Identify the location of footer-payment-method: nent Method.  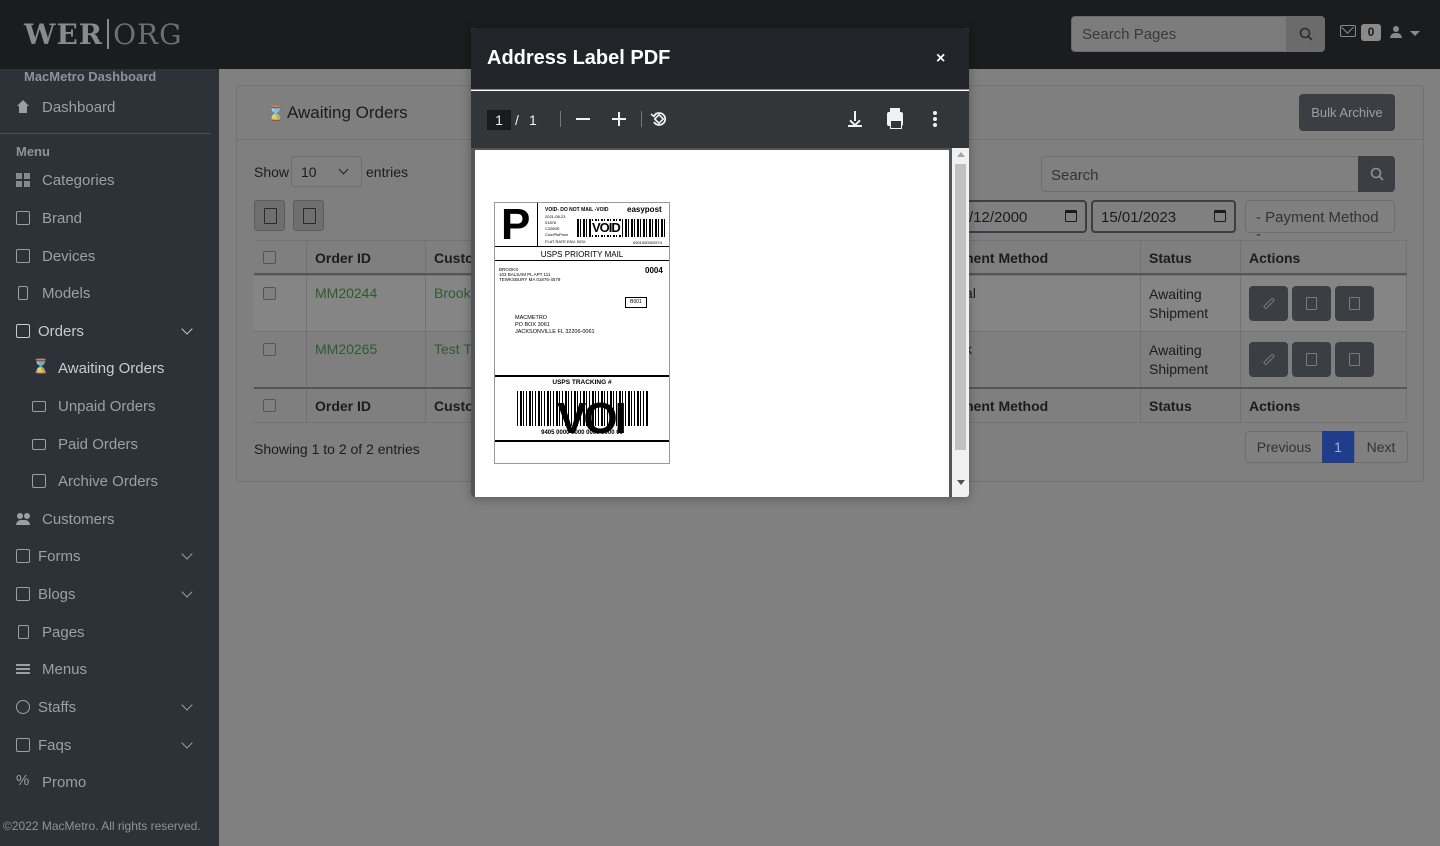
(1049, 405).